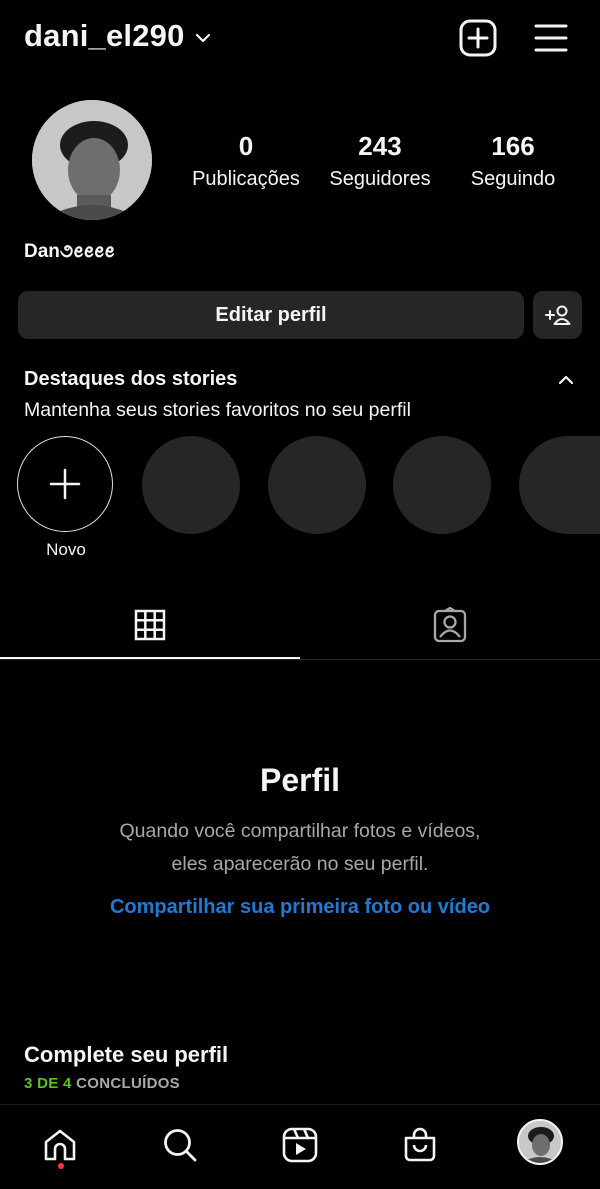 The width and height of the screenshot is (600, 1189). Describe the element at coordinates (380, 163) in the screenshot. I see `stat-followers: 243 Seguidores` at that location.